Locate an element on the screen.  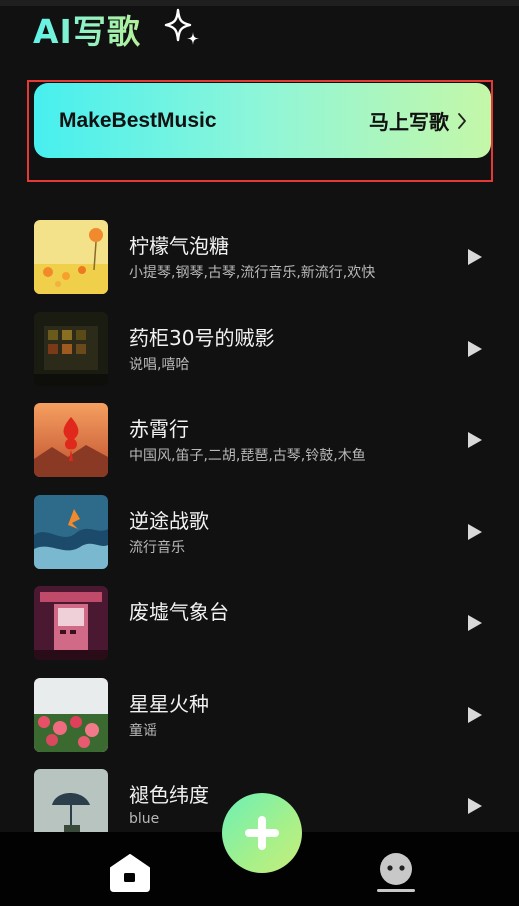
song-item: 药柜30号的贼影 说唱,嘻哈 is located at coordinates (259, 345).